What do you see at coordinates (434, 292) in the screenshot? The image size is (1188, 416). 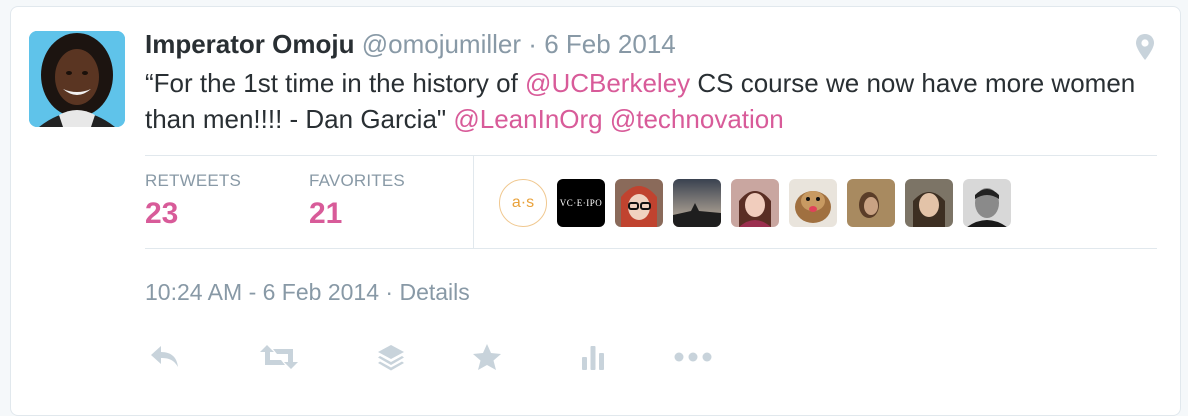 I see `details-link: Details` at bounding box center [434, 292].